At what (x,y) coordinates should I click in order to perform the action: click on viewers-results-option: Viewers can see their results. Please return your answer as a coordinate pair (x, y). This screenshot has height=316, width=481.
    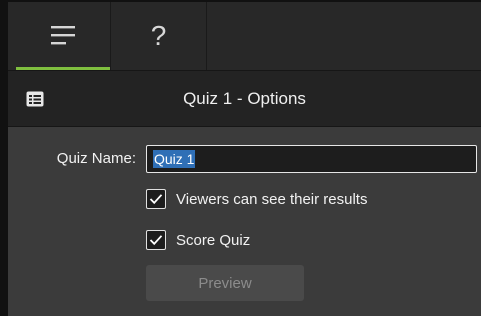
    Looking at the image, I should click on (256, 199).